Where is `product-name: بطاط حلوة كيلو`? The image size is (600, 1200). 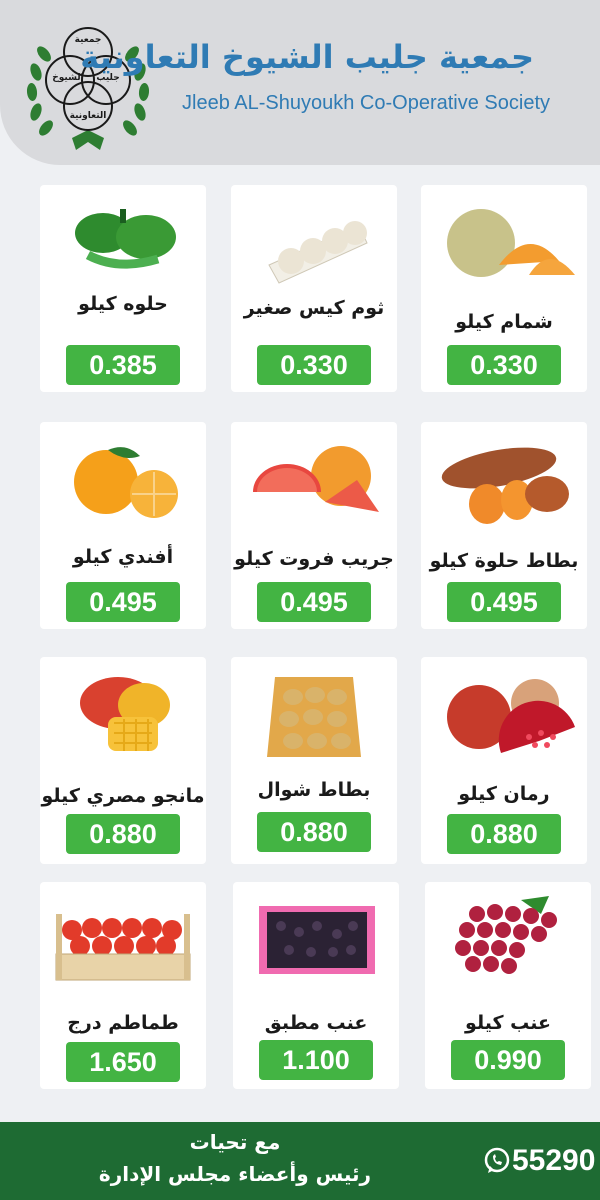 product-name: بطاط حلوة كيلو is located at coordinates (504, 561).